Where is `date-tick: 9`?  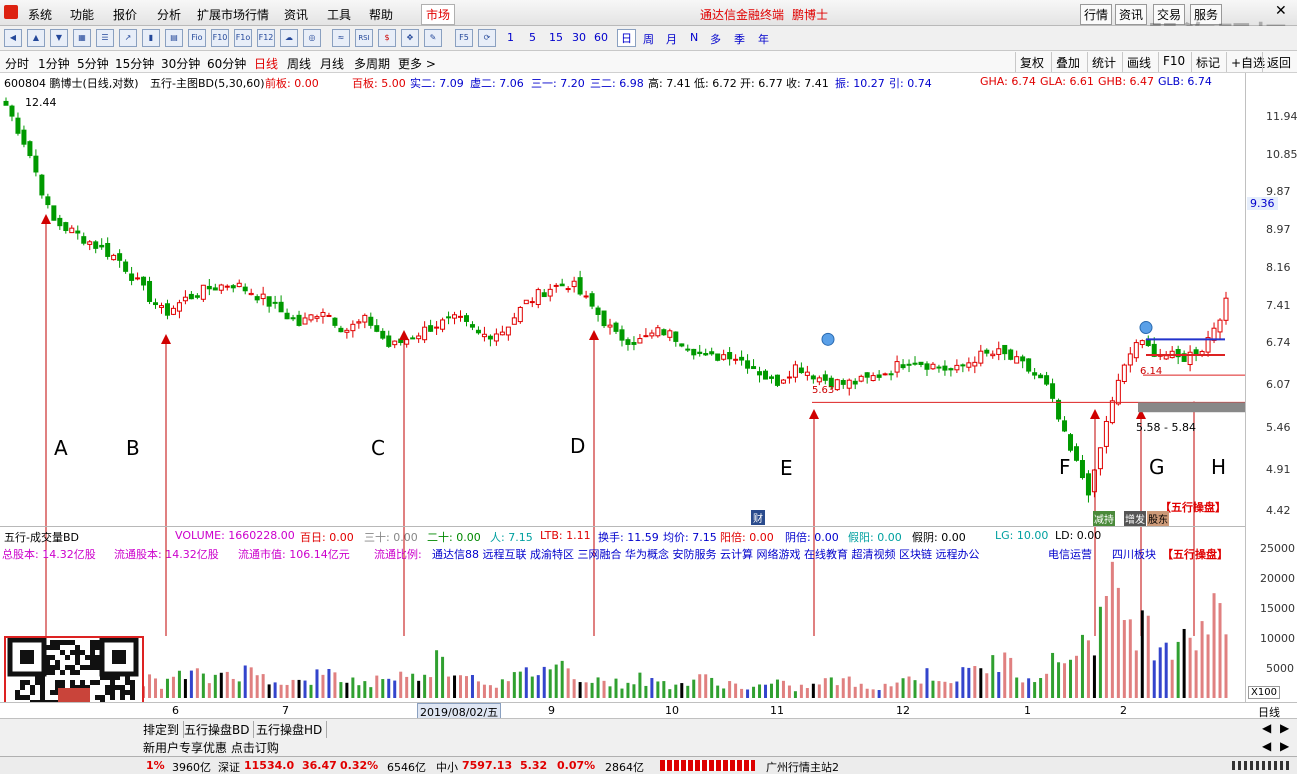 date-tick: 9 is located at coordinates (551, 710).